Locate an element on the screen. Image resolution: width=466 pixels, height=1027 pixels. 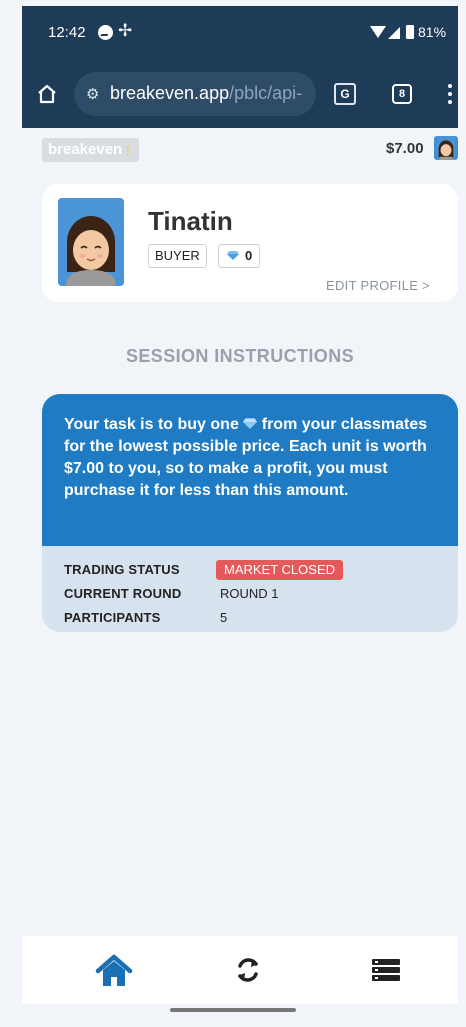
tab-switcher-button: 8 is located at coordinates (402, 94).